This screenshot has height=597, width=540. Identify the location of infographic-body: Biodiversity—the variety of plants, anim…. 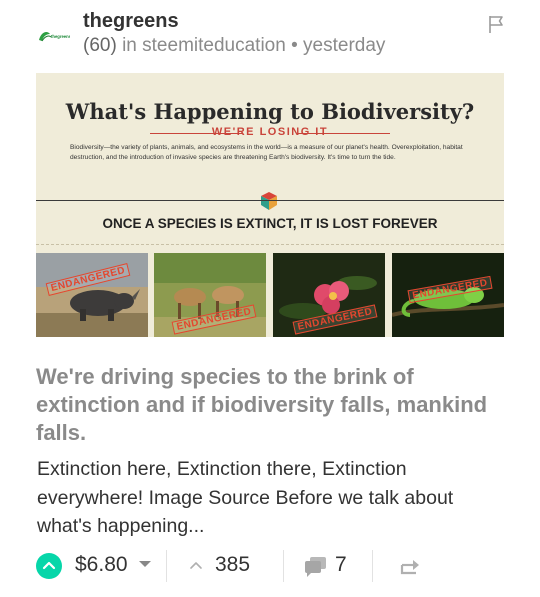
(266, 152).